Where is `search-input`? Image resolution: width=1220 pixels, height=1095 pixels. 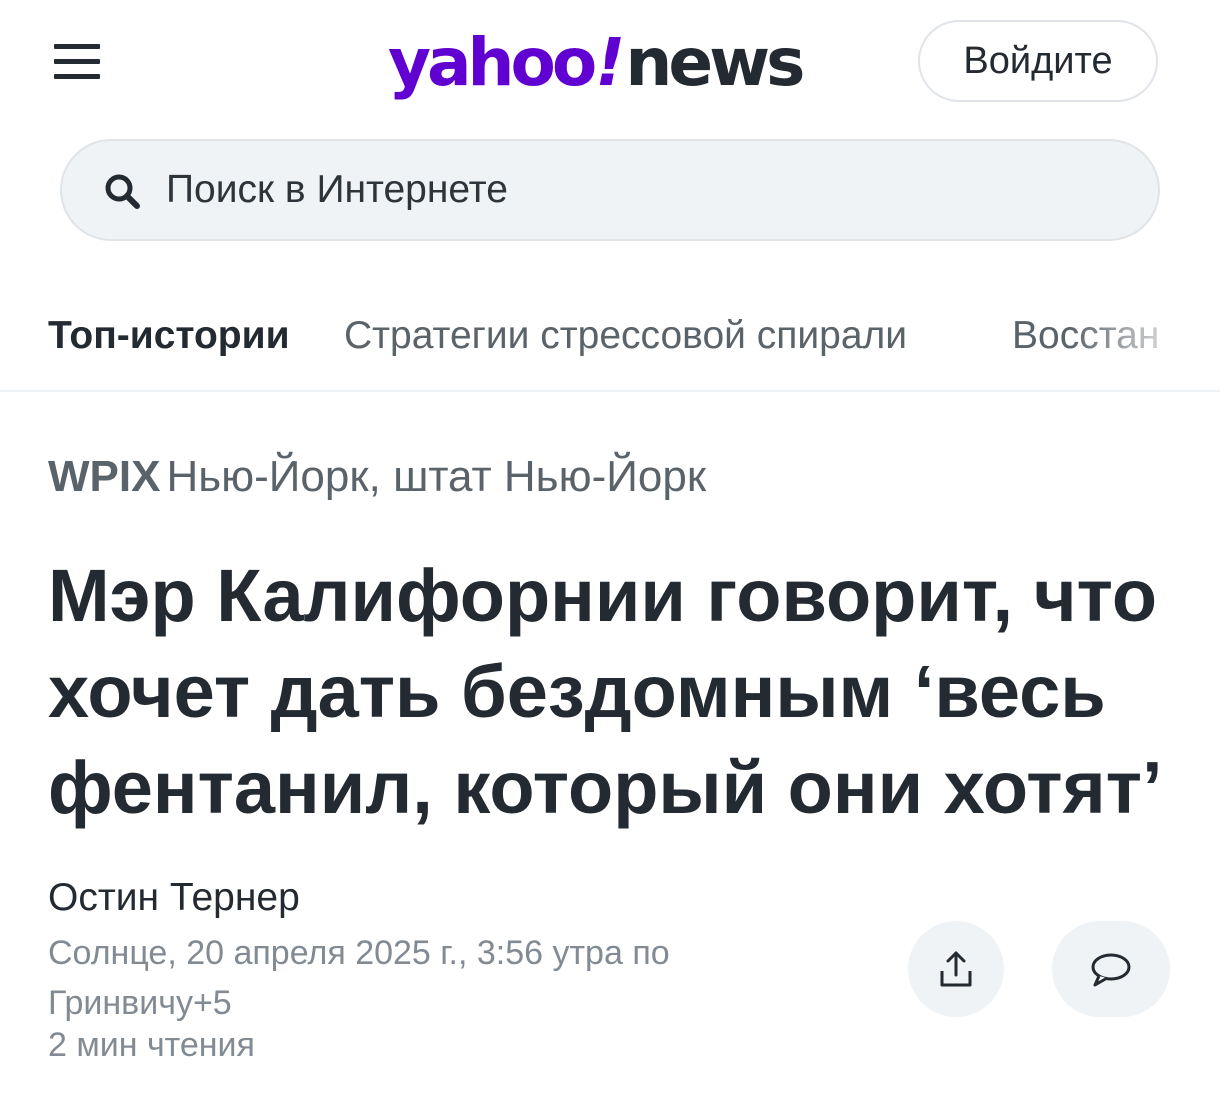 search-input is located at coordinates (646, 190).